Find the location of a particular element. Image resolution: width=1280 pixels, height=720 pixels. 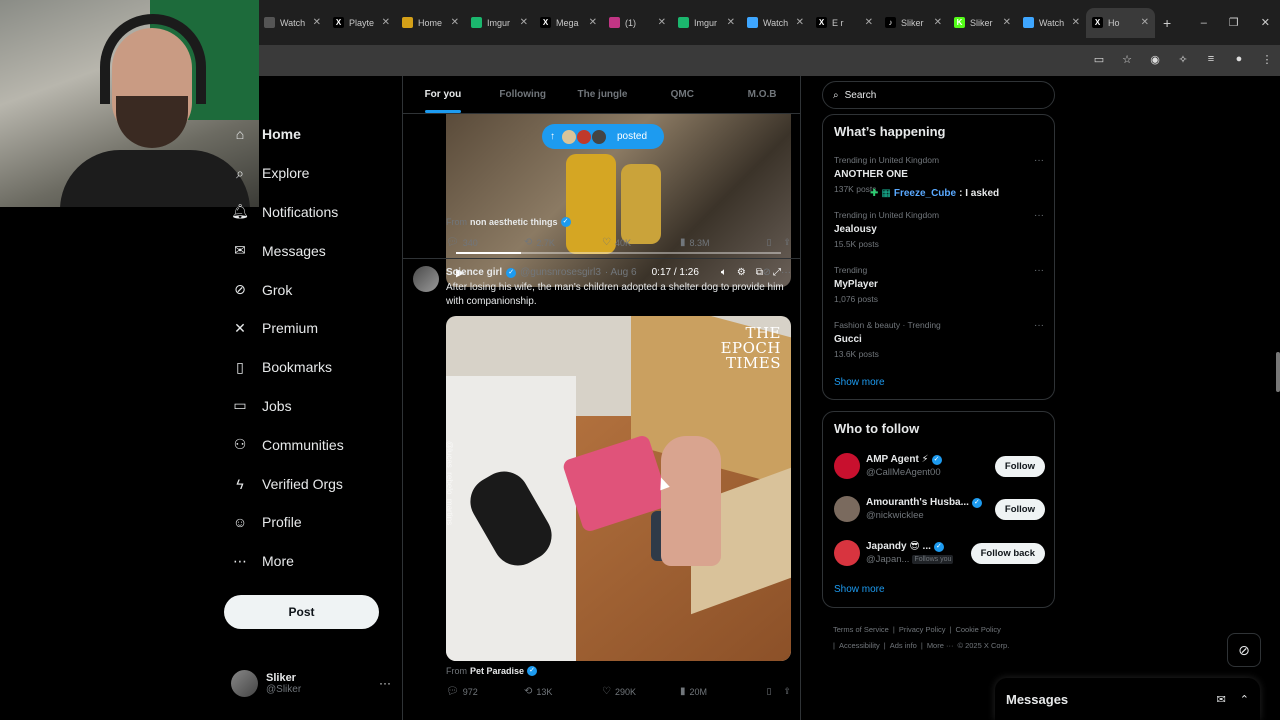

new-posts-pill: ↑ posted is located at coordinates (603, 136).